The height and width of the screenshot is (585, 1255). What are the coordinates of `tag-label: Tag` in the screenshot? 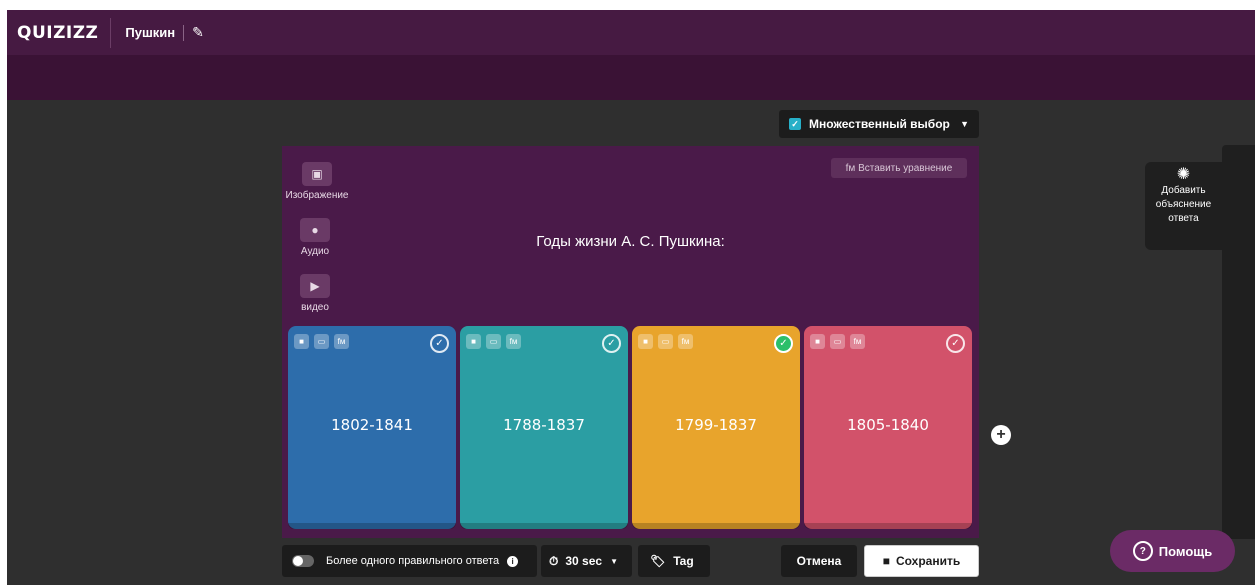 It's located at (683, 561).